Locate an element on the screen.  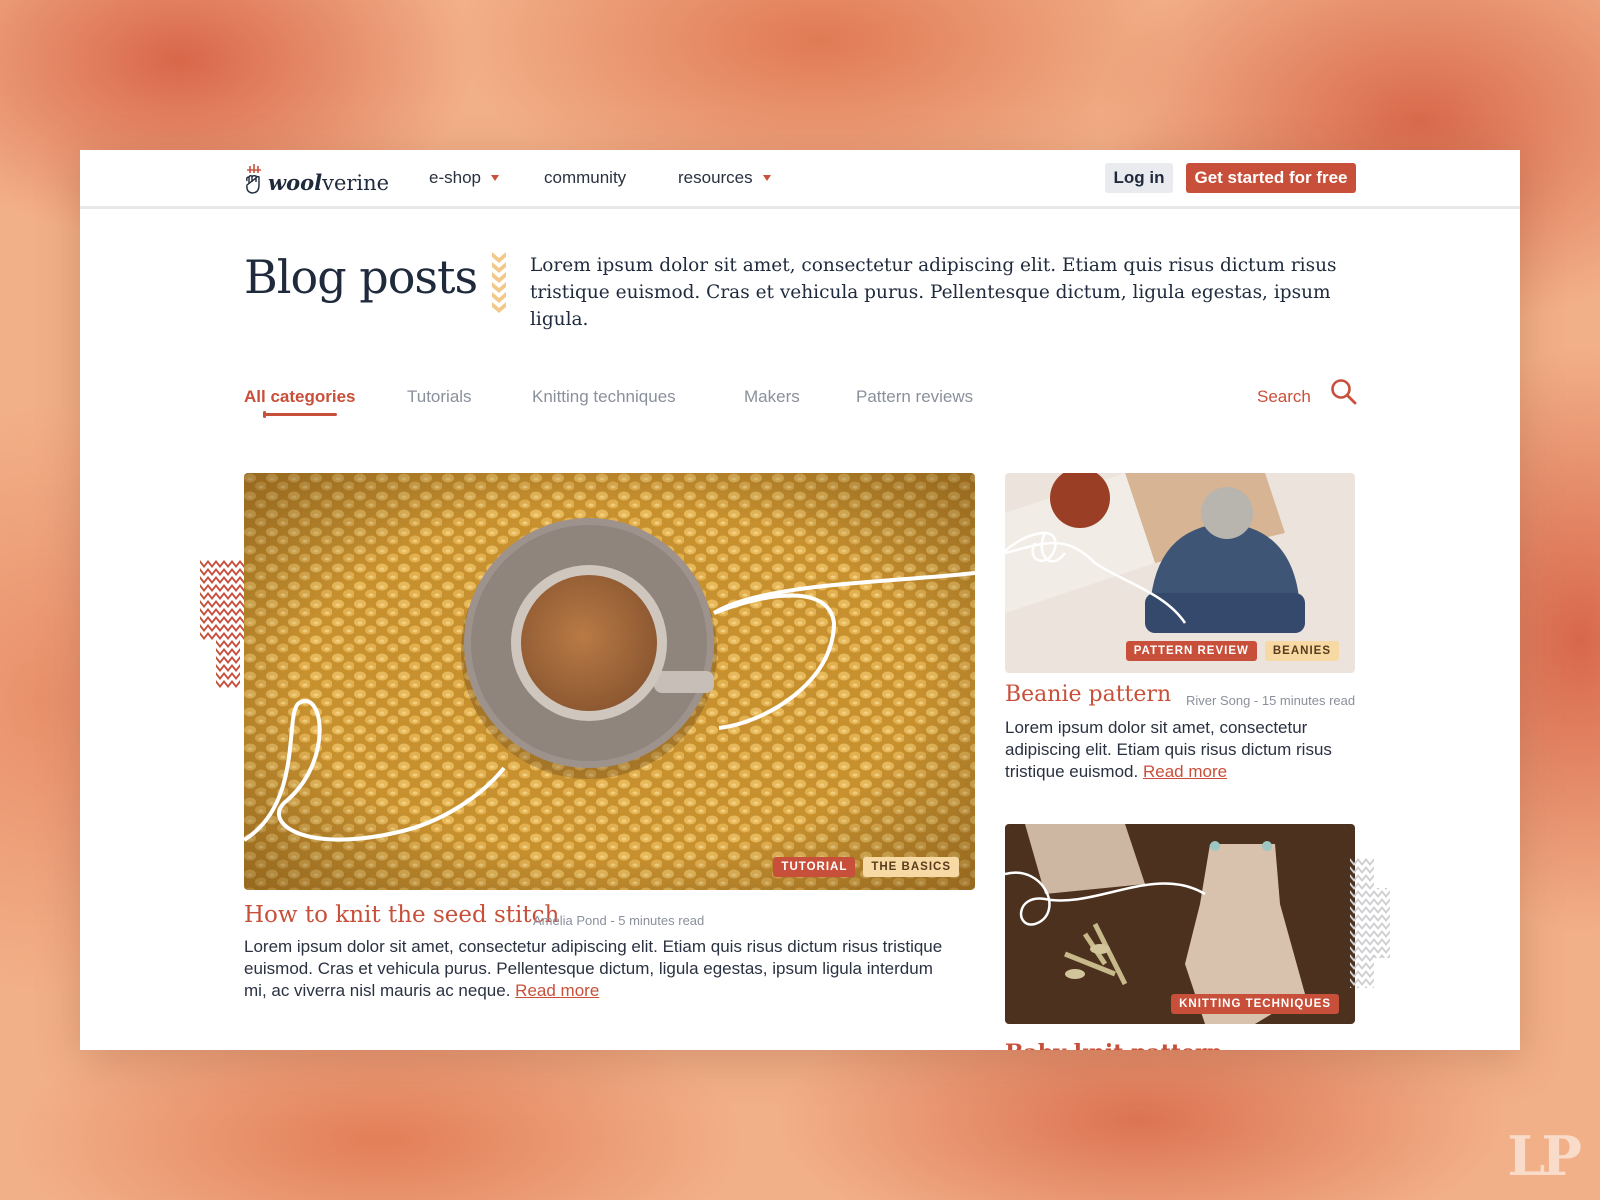
nav-community-label: community is located at coordinates (585, 177).